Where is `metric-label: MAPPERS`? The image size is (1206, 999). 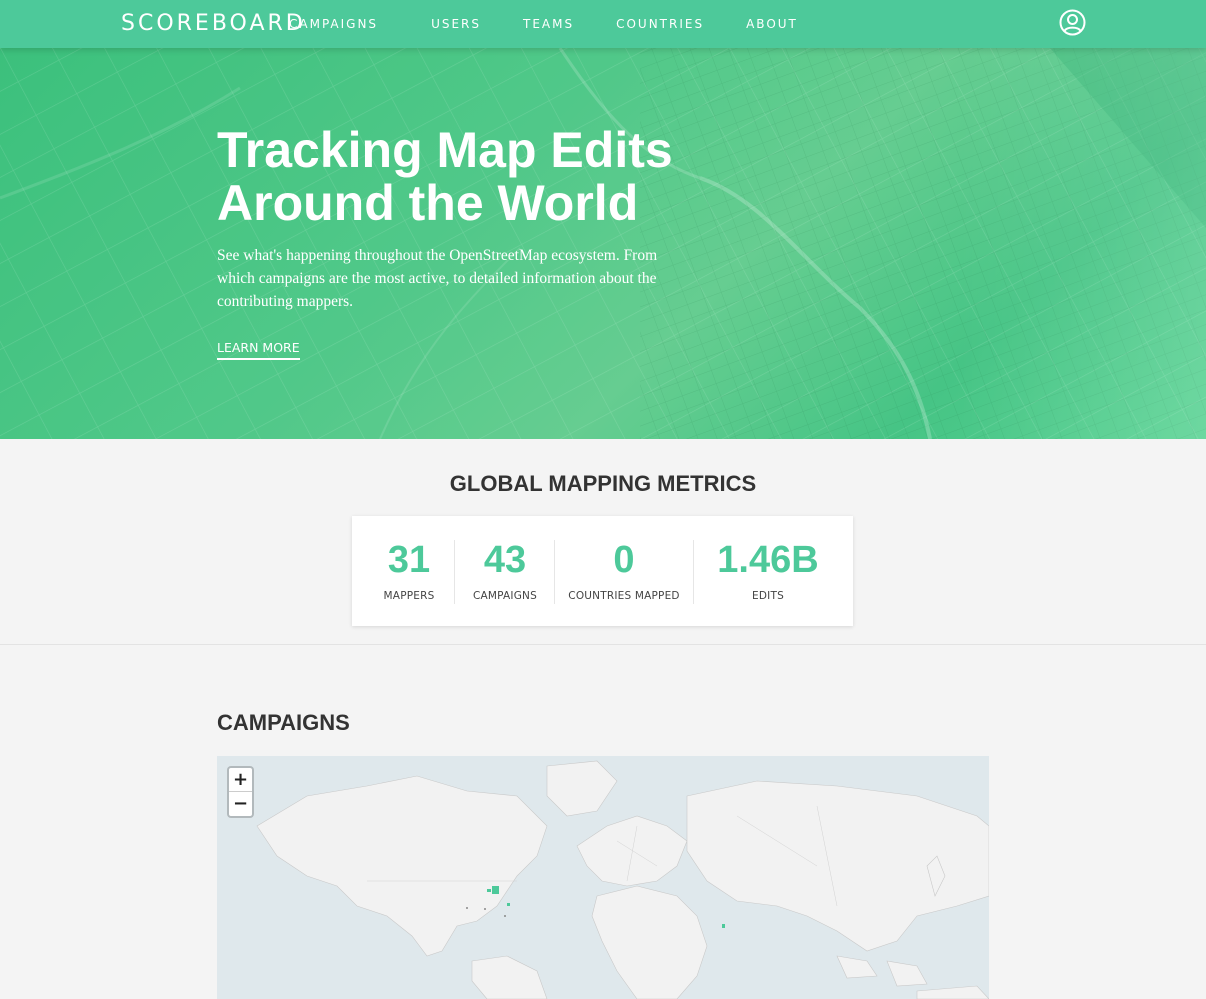
metric-label: MAPPERS is located at coordinates (409, 596).